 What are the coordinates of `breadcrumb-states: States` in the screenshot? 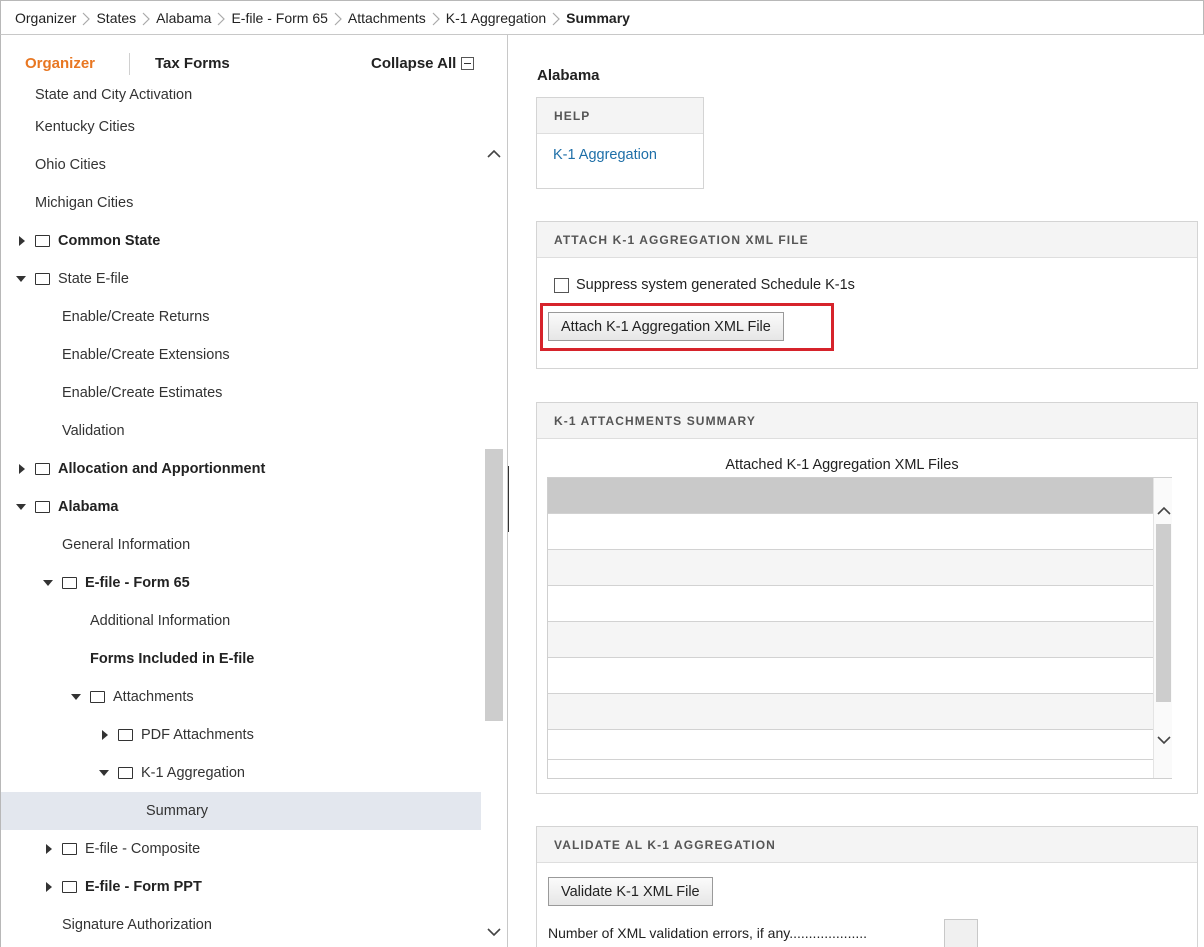 It's located at (116, 18).